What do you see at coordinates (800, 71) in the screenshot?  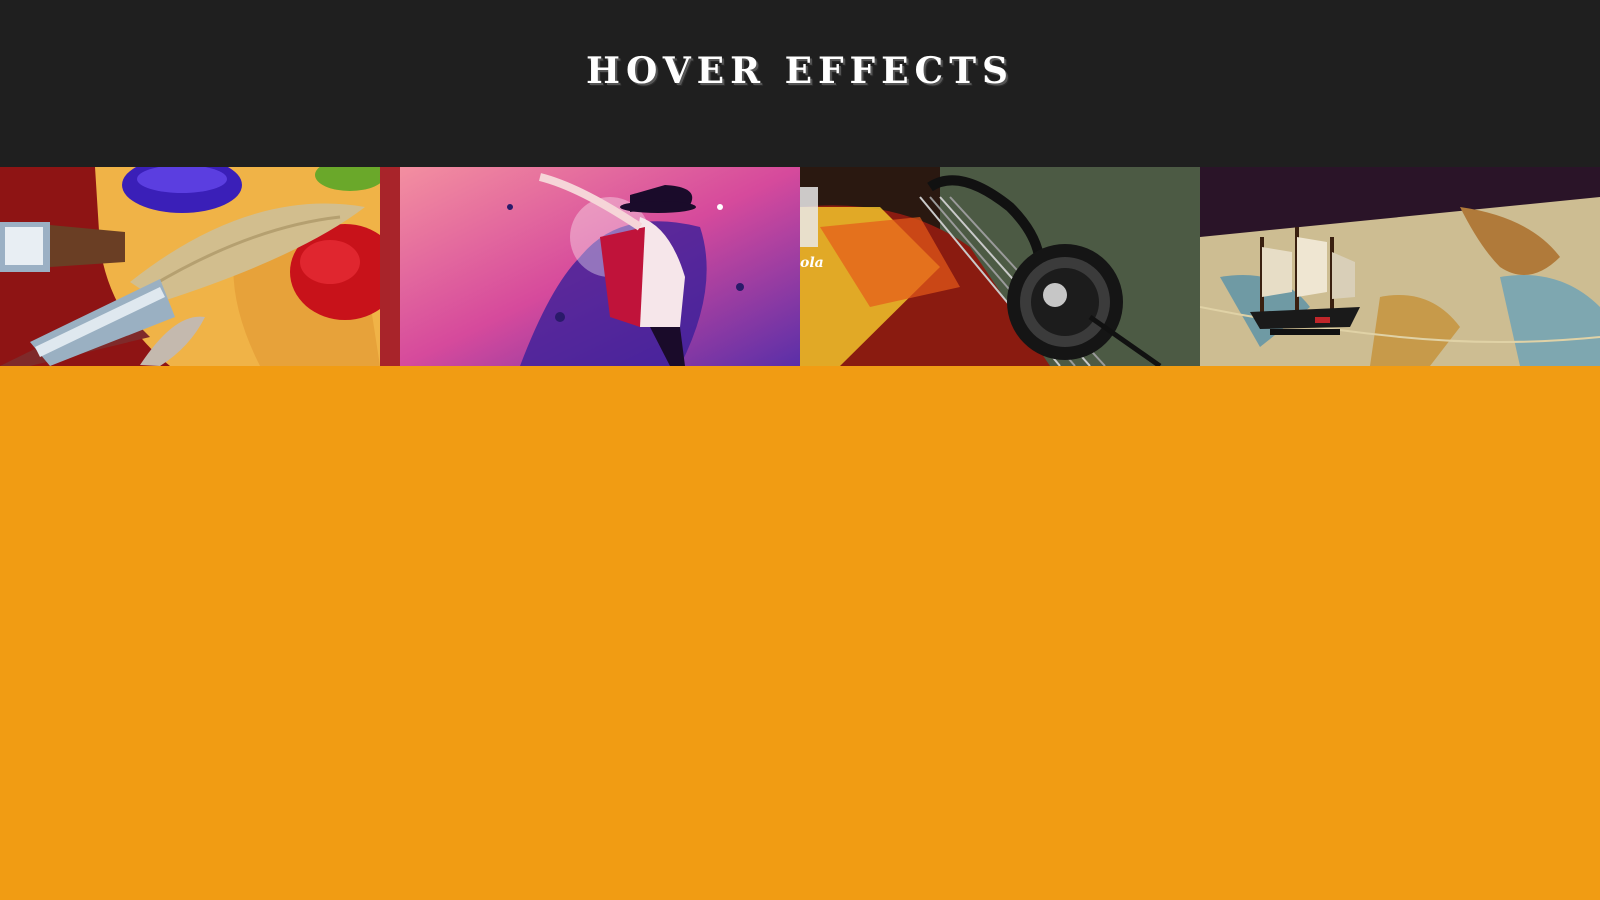 I see `page-title: HOVER EFFECTS` at bounding box center [800, 71].